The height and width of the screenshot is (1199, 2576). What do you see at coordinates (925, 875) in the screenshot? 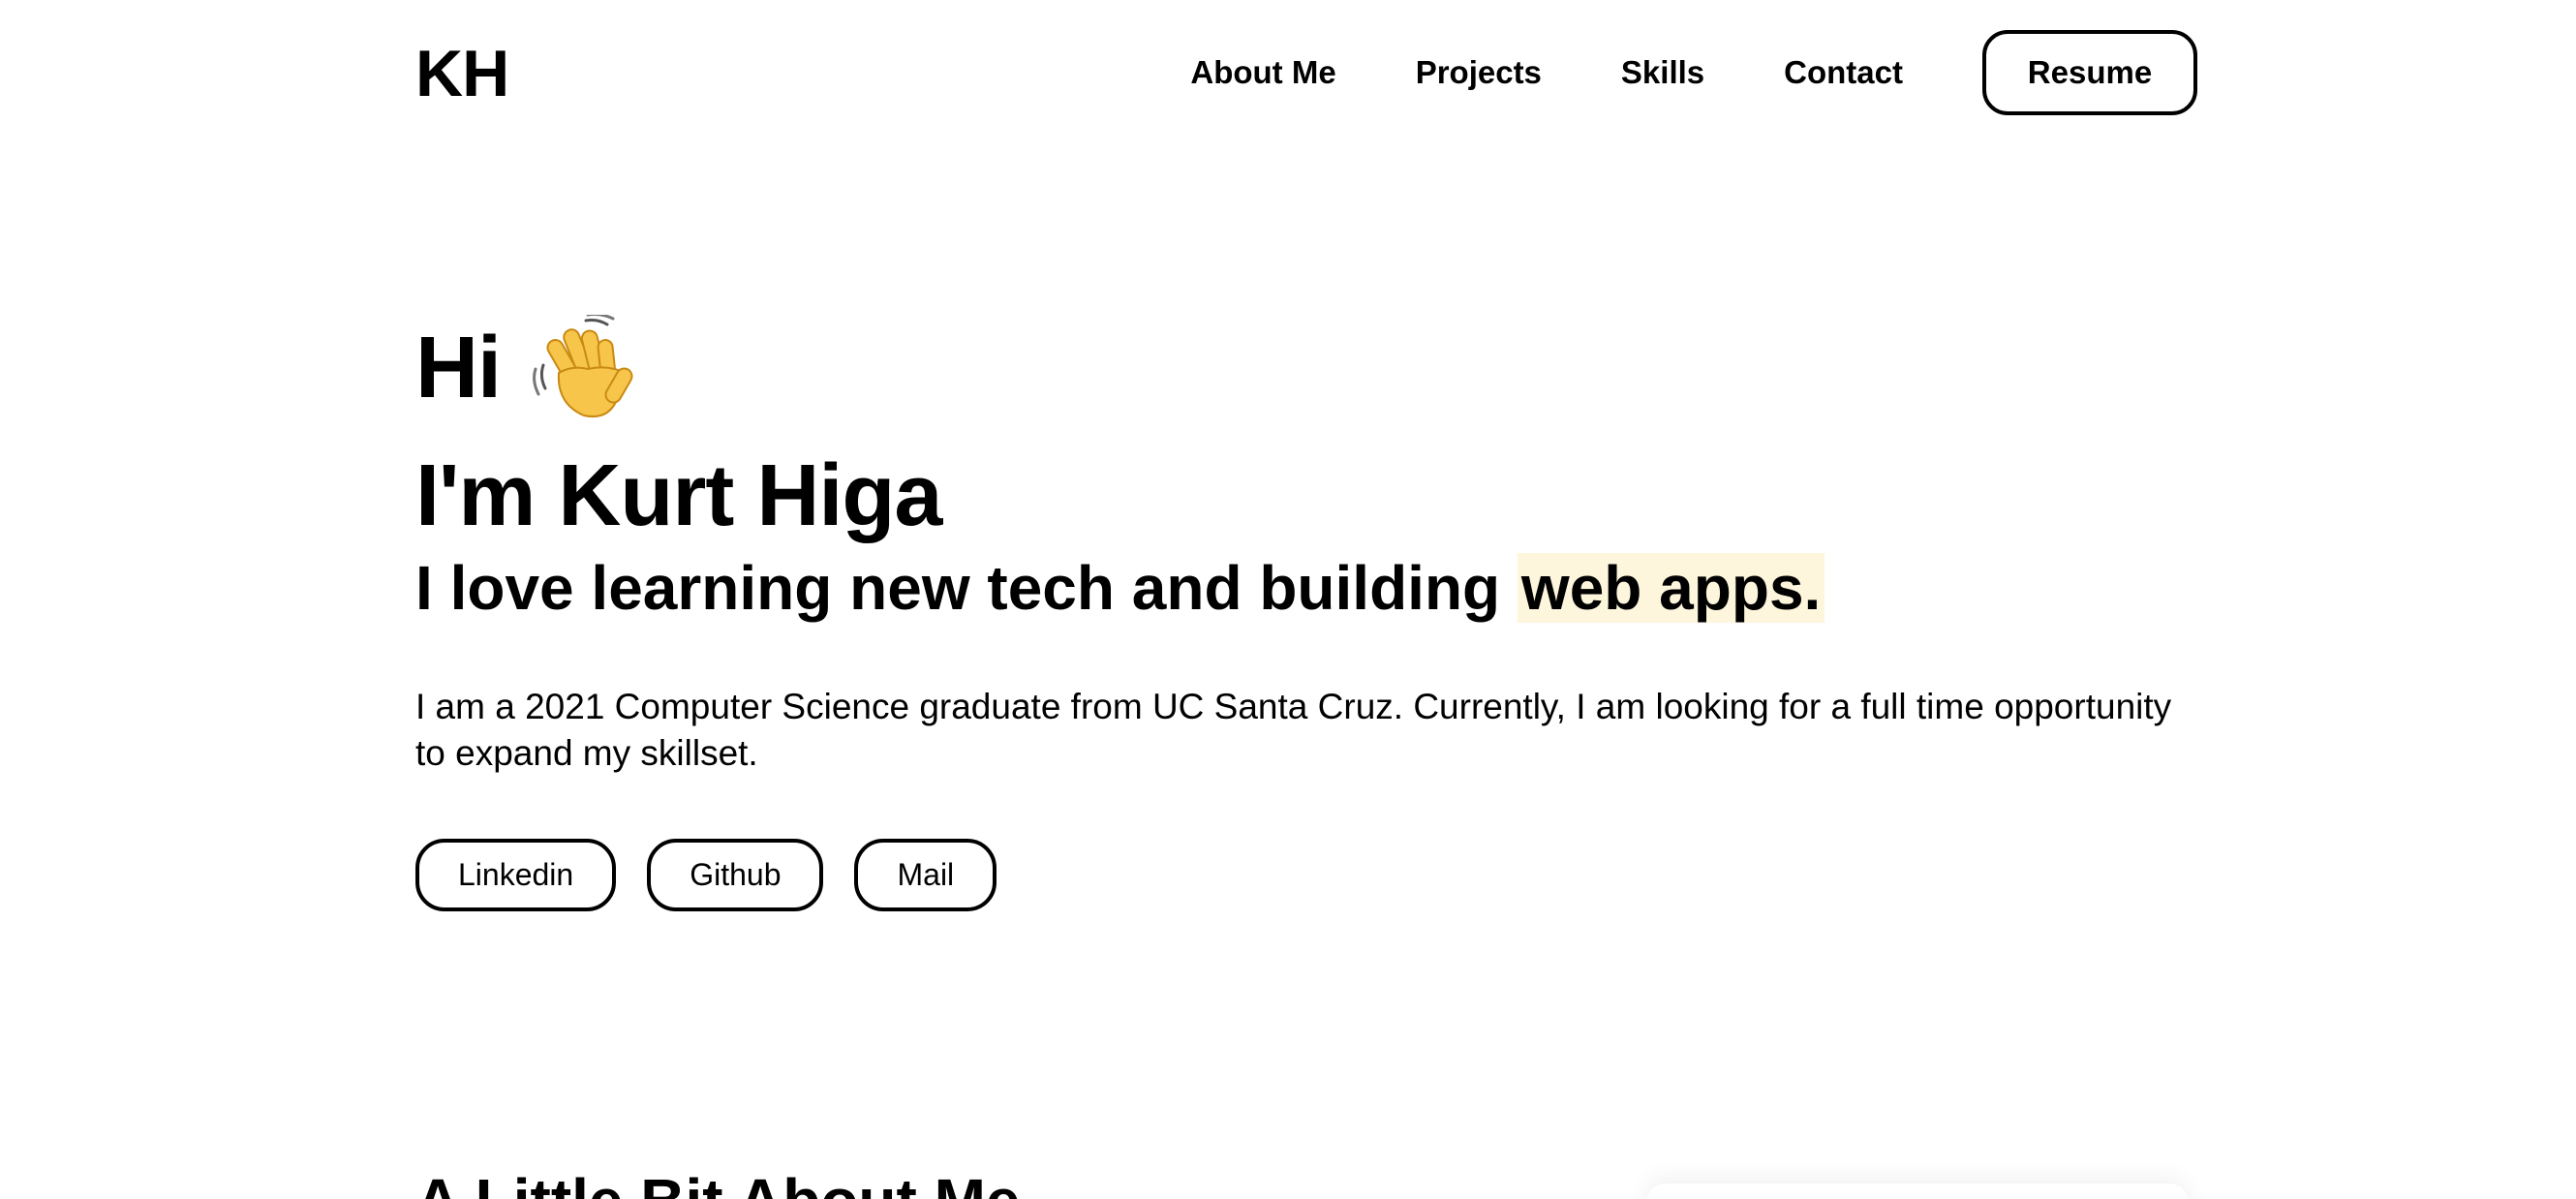
I see `mail-button: Mail` at bounding box center [925, 875].